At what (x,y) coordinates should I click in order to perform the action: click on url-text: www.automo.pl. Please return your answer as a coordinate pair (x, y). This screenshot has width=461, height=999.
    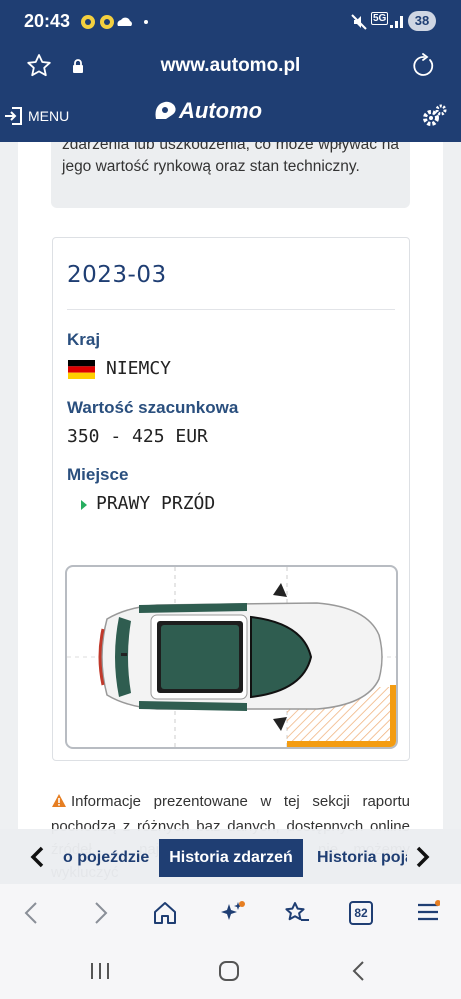
    Looking at the image, I should click on (230, 66).